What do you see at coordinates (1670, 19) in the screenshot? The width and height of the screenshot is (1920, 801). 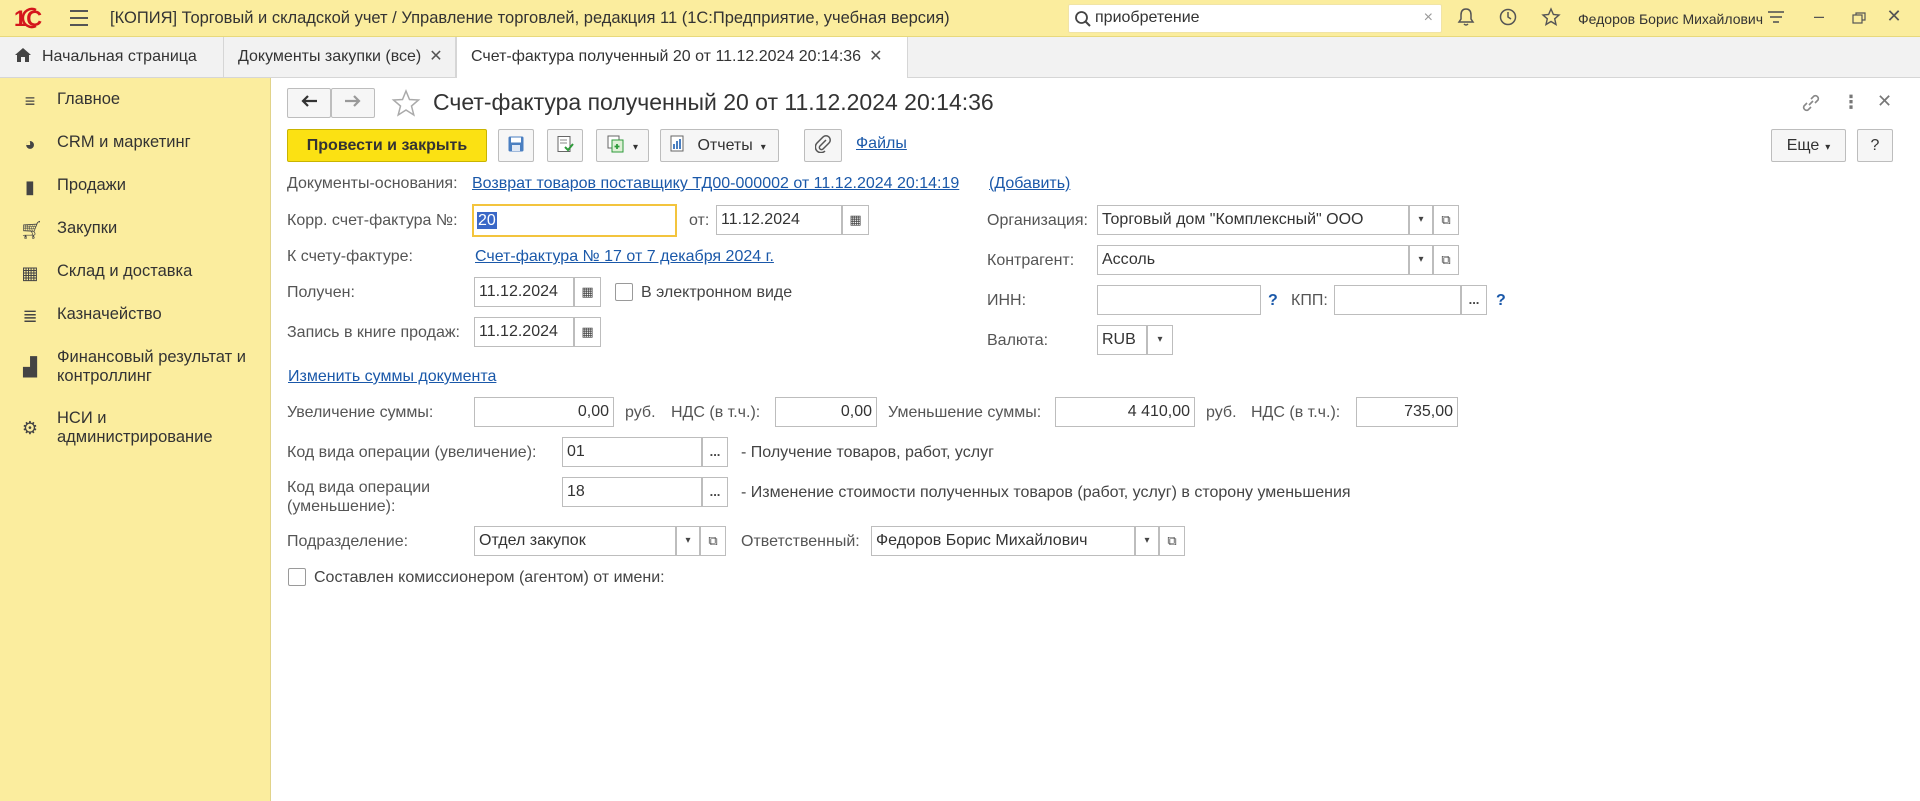 I see `current-user: Федоров Борис Михайлович` at bounding box center [1670, 19].